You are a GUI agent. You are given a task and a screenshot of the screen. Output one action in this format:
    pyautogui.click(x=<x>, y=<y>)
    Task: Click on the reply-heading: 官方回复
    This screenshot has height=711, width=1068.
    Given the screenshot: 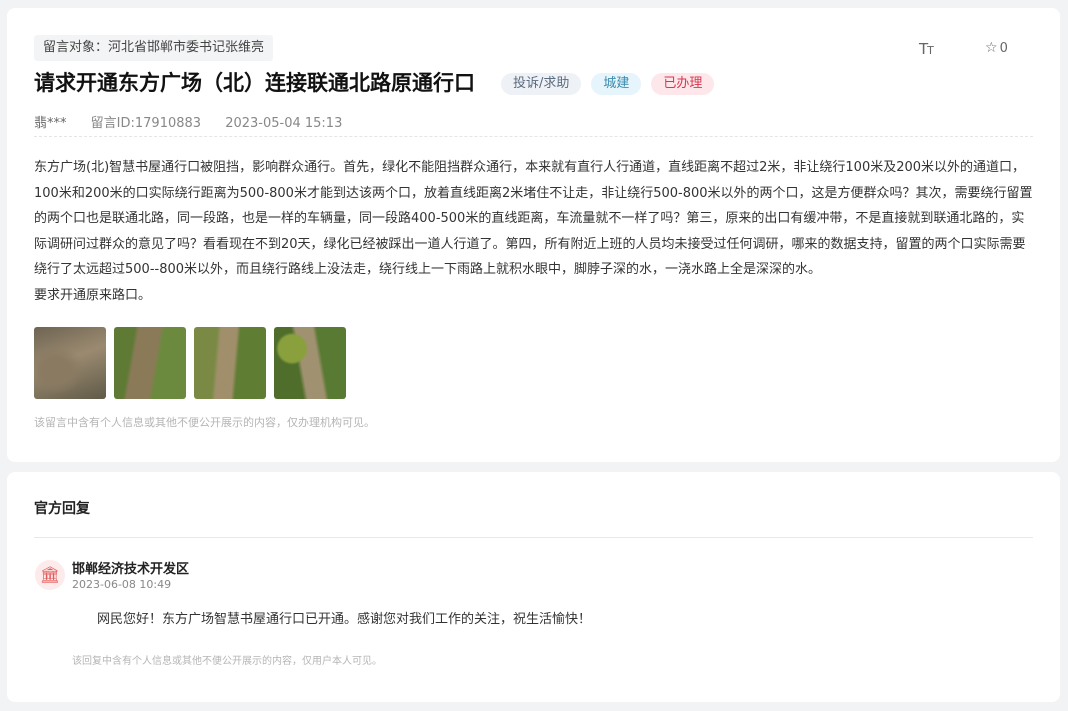 What is the action you would take?
    pyautogui.click(x=62, y=509)
    